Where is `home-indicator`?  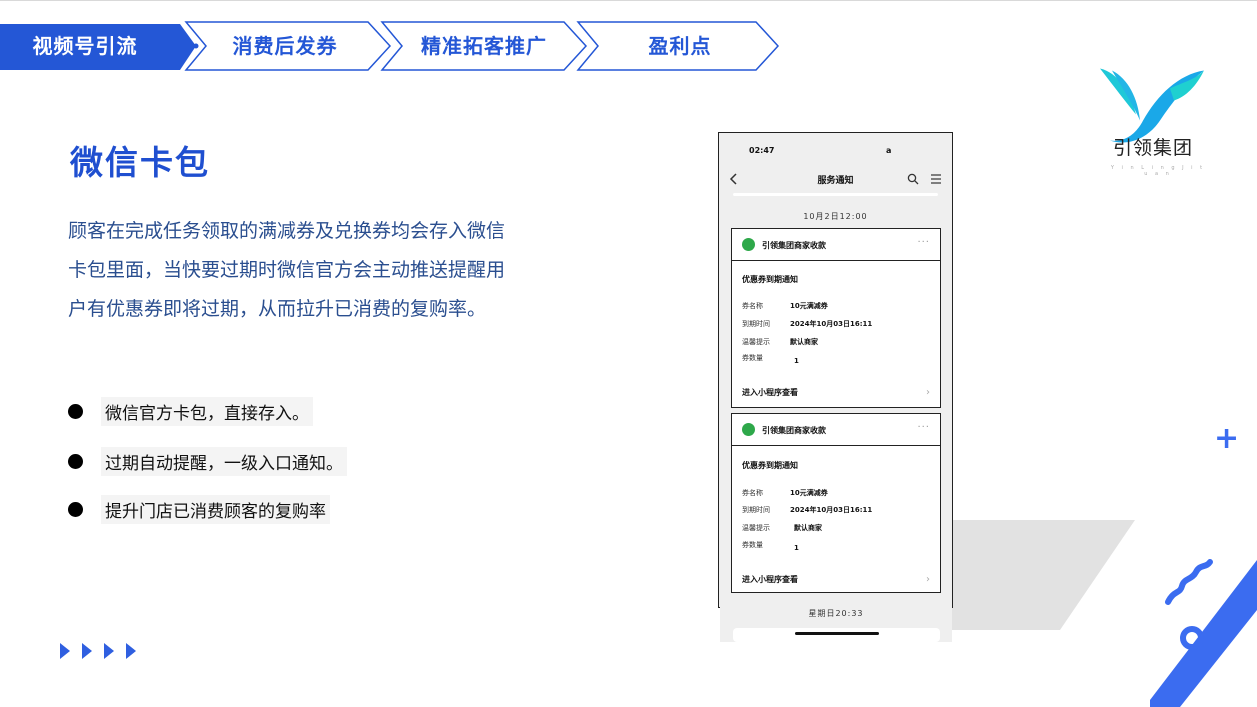
home-indicator is located at coordinates (837, 633).